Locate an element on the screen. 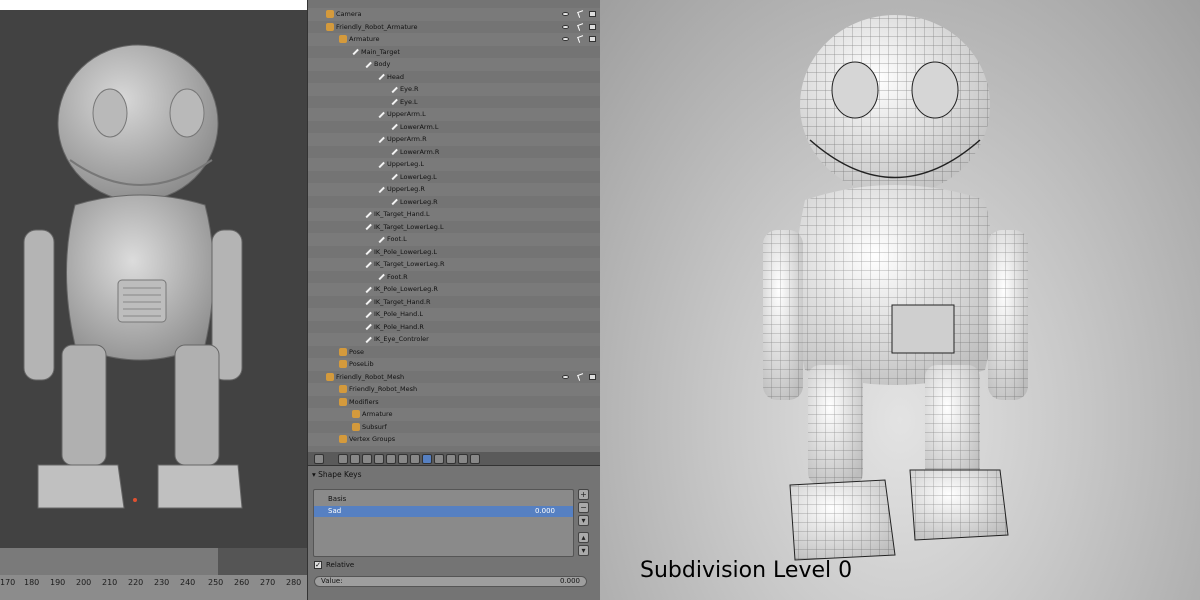  modifiers-icon is located at coordinates (415, 459).